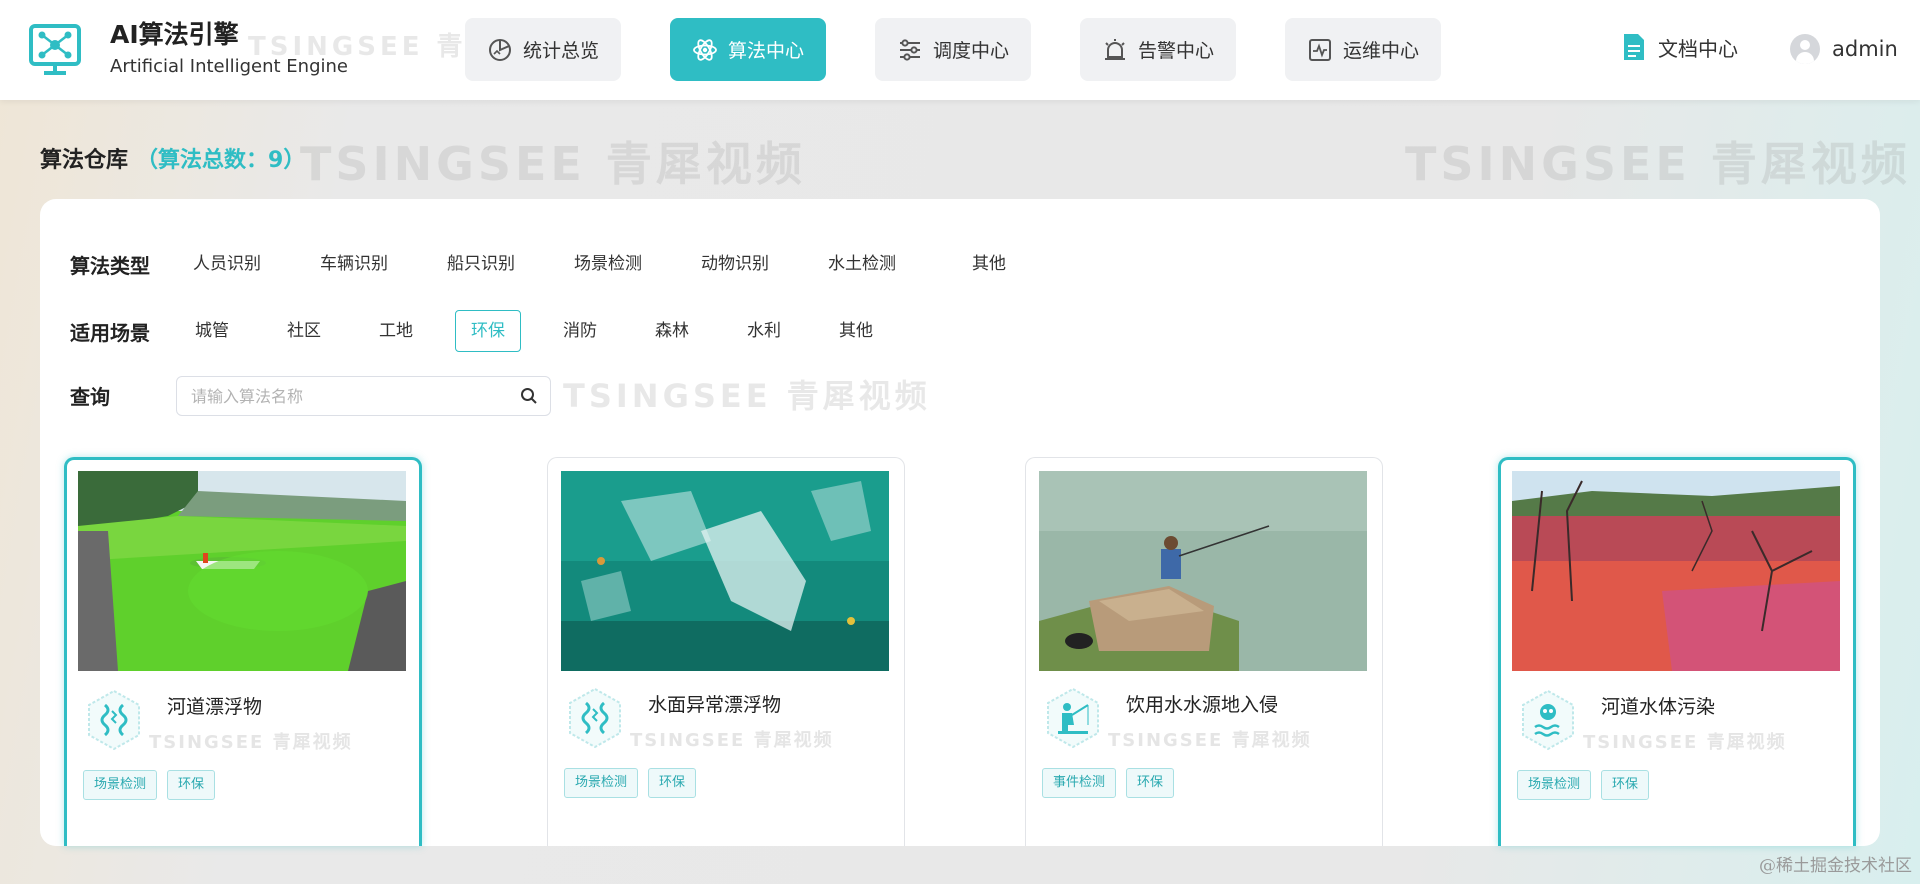 This screenshot has height=884, width=1920. Describe the element at coordinates (970, 51) in the screenshot. I see `tab-label: 调度中心` at that location.